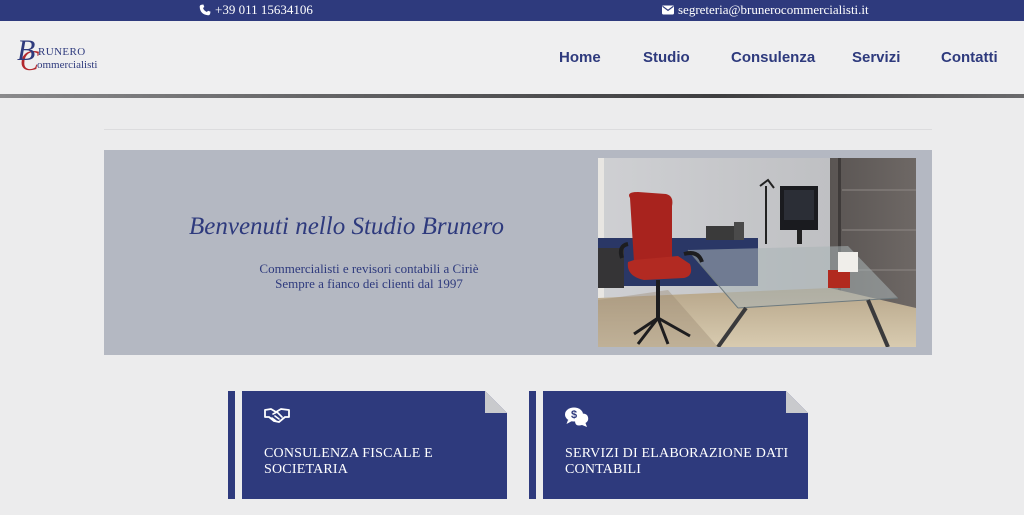  Describe the element at coordinates (969, 57) in the screenshot. I see `nav-contatti: Contatti` at that location.